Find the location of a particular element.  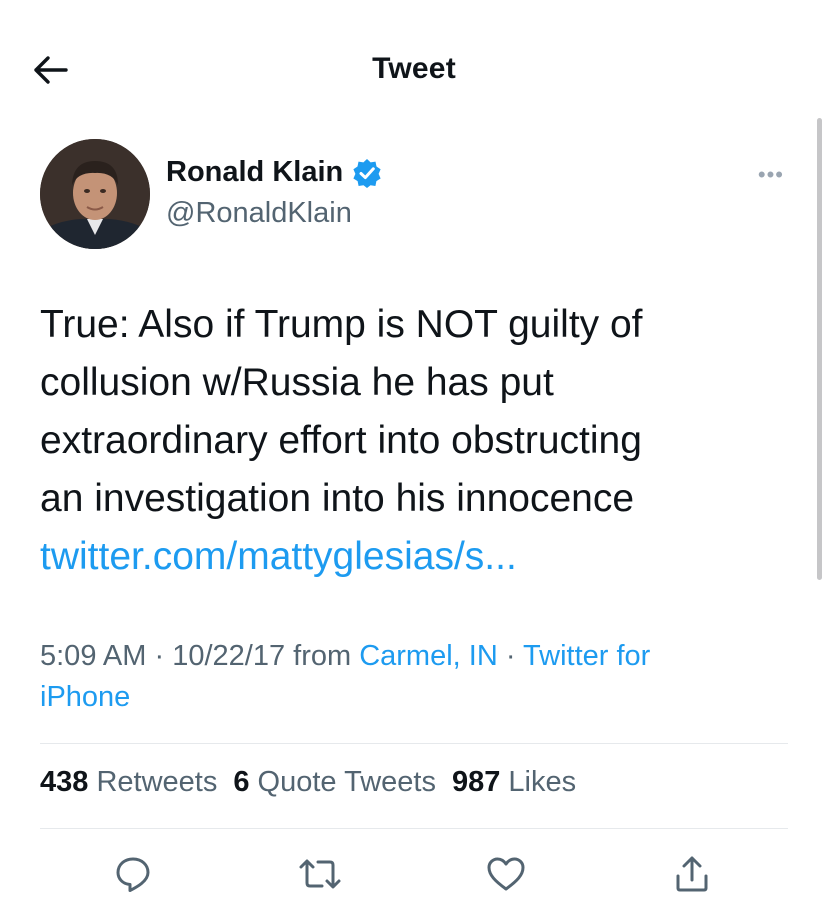

source-text-1: Twitter for is located at coordinates (587, 656).